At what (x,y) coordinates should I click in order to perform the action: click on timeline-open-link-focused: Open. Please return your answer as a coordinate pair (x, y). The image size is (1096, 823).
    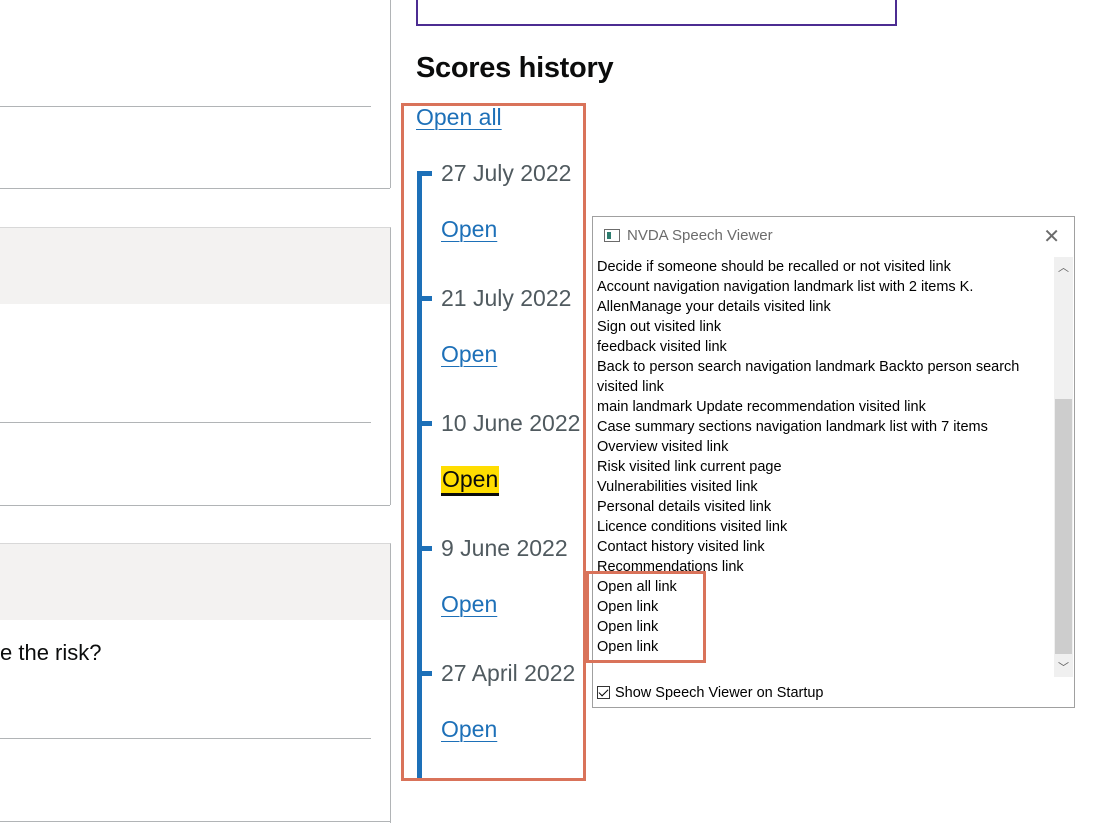
    Looking at the image, I should click on (470, 479).